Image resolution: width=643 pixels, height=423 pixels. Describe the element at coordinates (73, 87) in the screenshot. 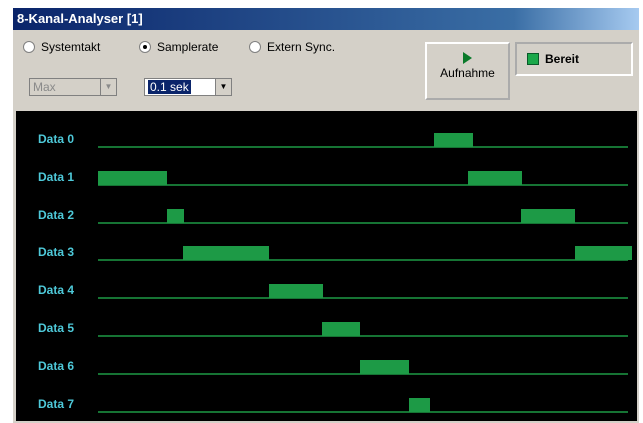

I see `clock-select: Max ▼` at that location.